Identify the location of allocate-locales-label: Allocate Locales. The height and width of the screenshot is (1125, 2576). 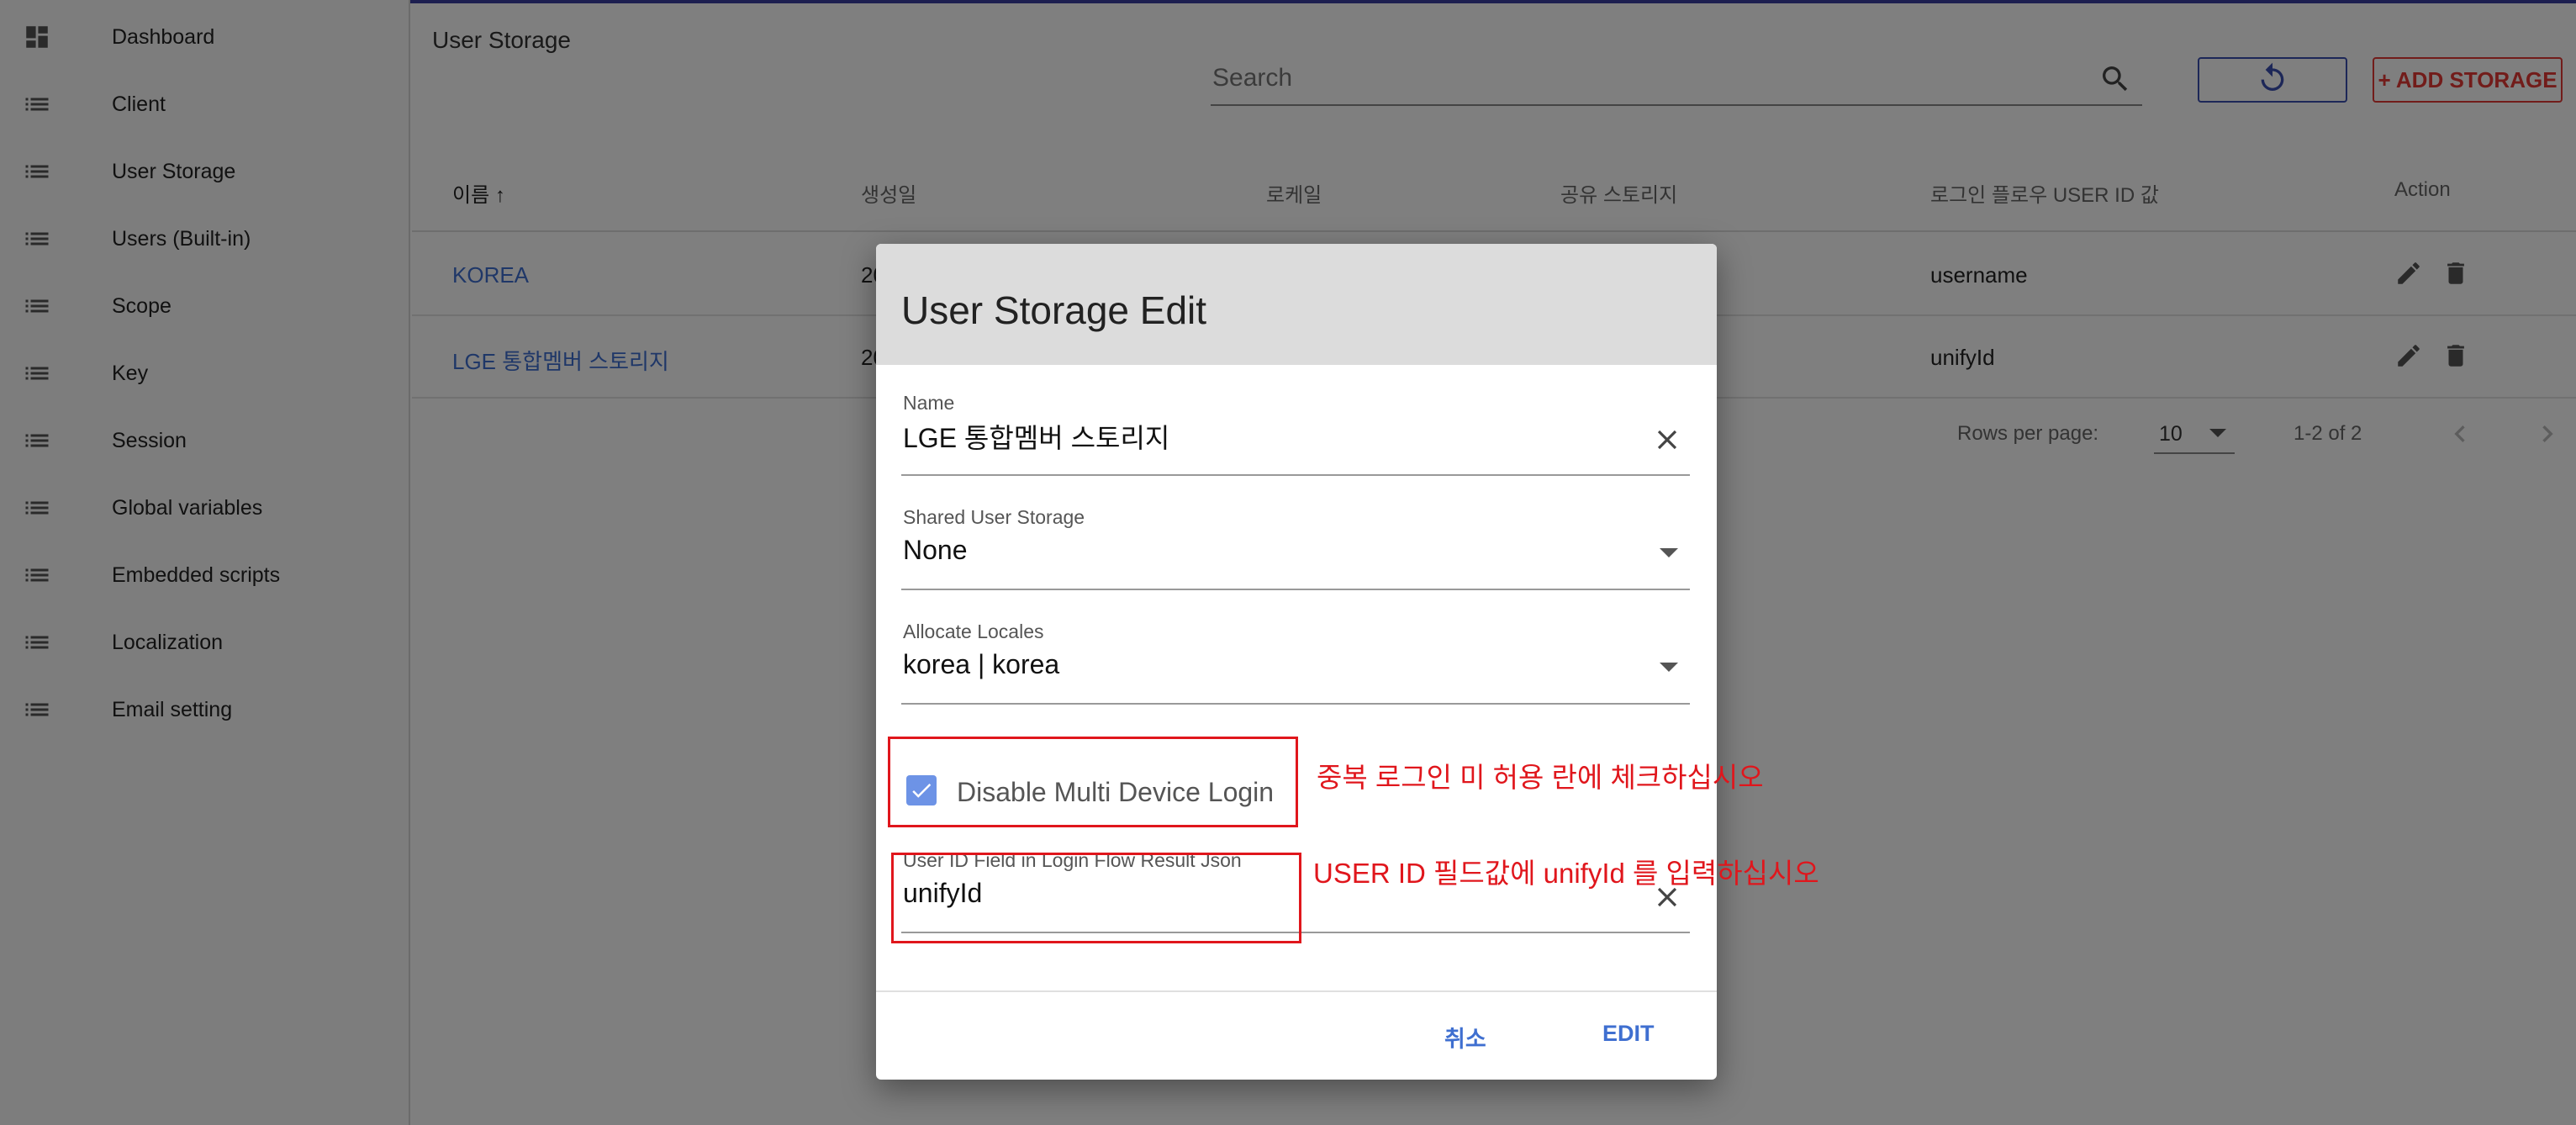
(974, 631).